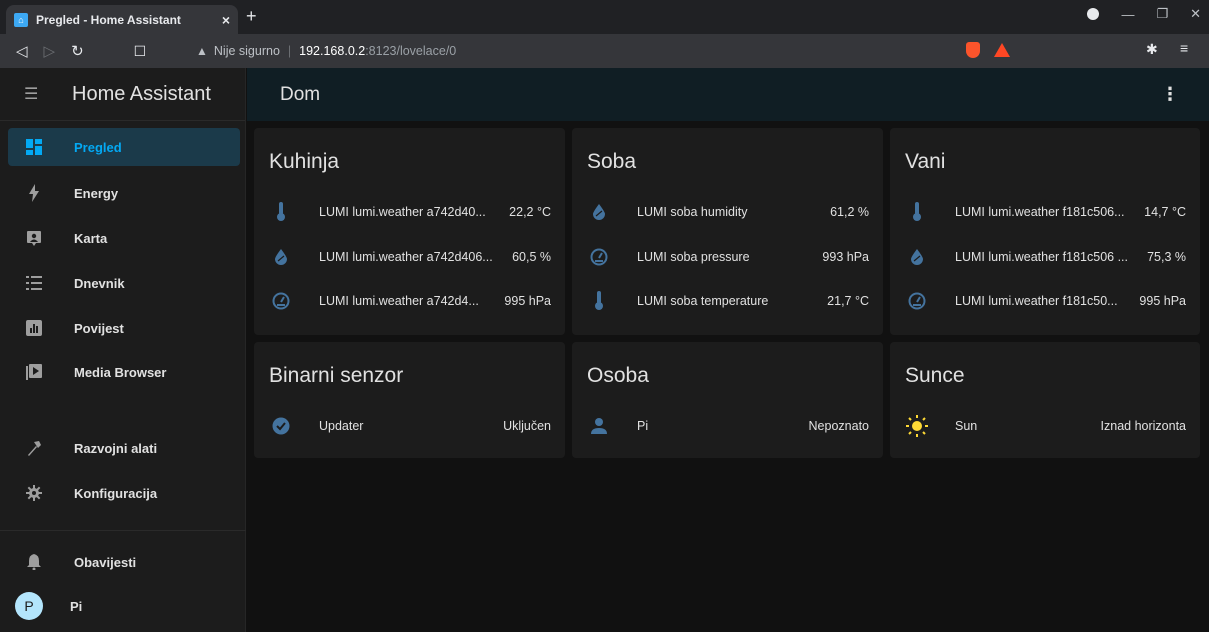  I want to click on map-icon, so click(34, 238).